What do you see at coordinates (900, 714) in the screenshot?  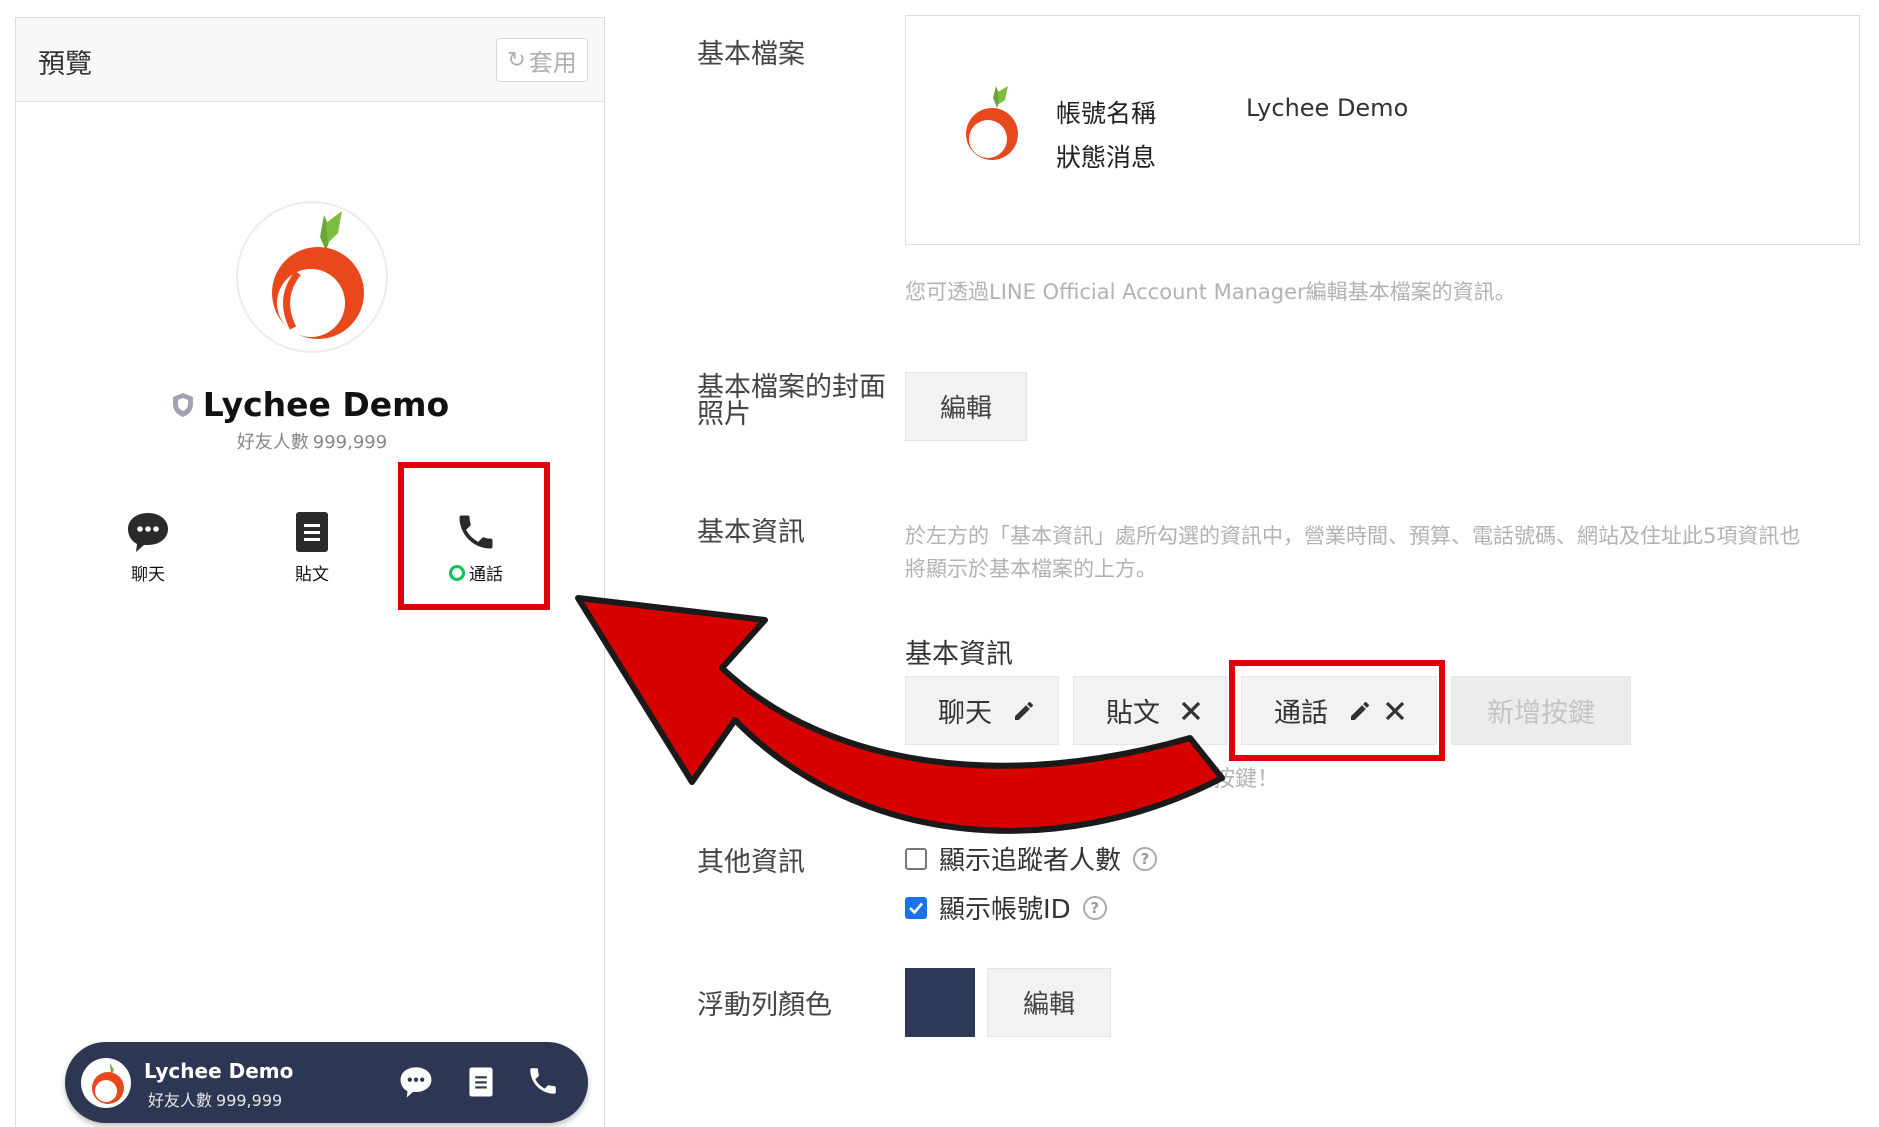 I see `annotation-arrow-icon` at bounding box center [900, 714].